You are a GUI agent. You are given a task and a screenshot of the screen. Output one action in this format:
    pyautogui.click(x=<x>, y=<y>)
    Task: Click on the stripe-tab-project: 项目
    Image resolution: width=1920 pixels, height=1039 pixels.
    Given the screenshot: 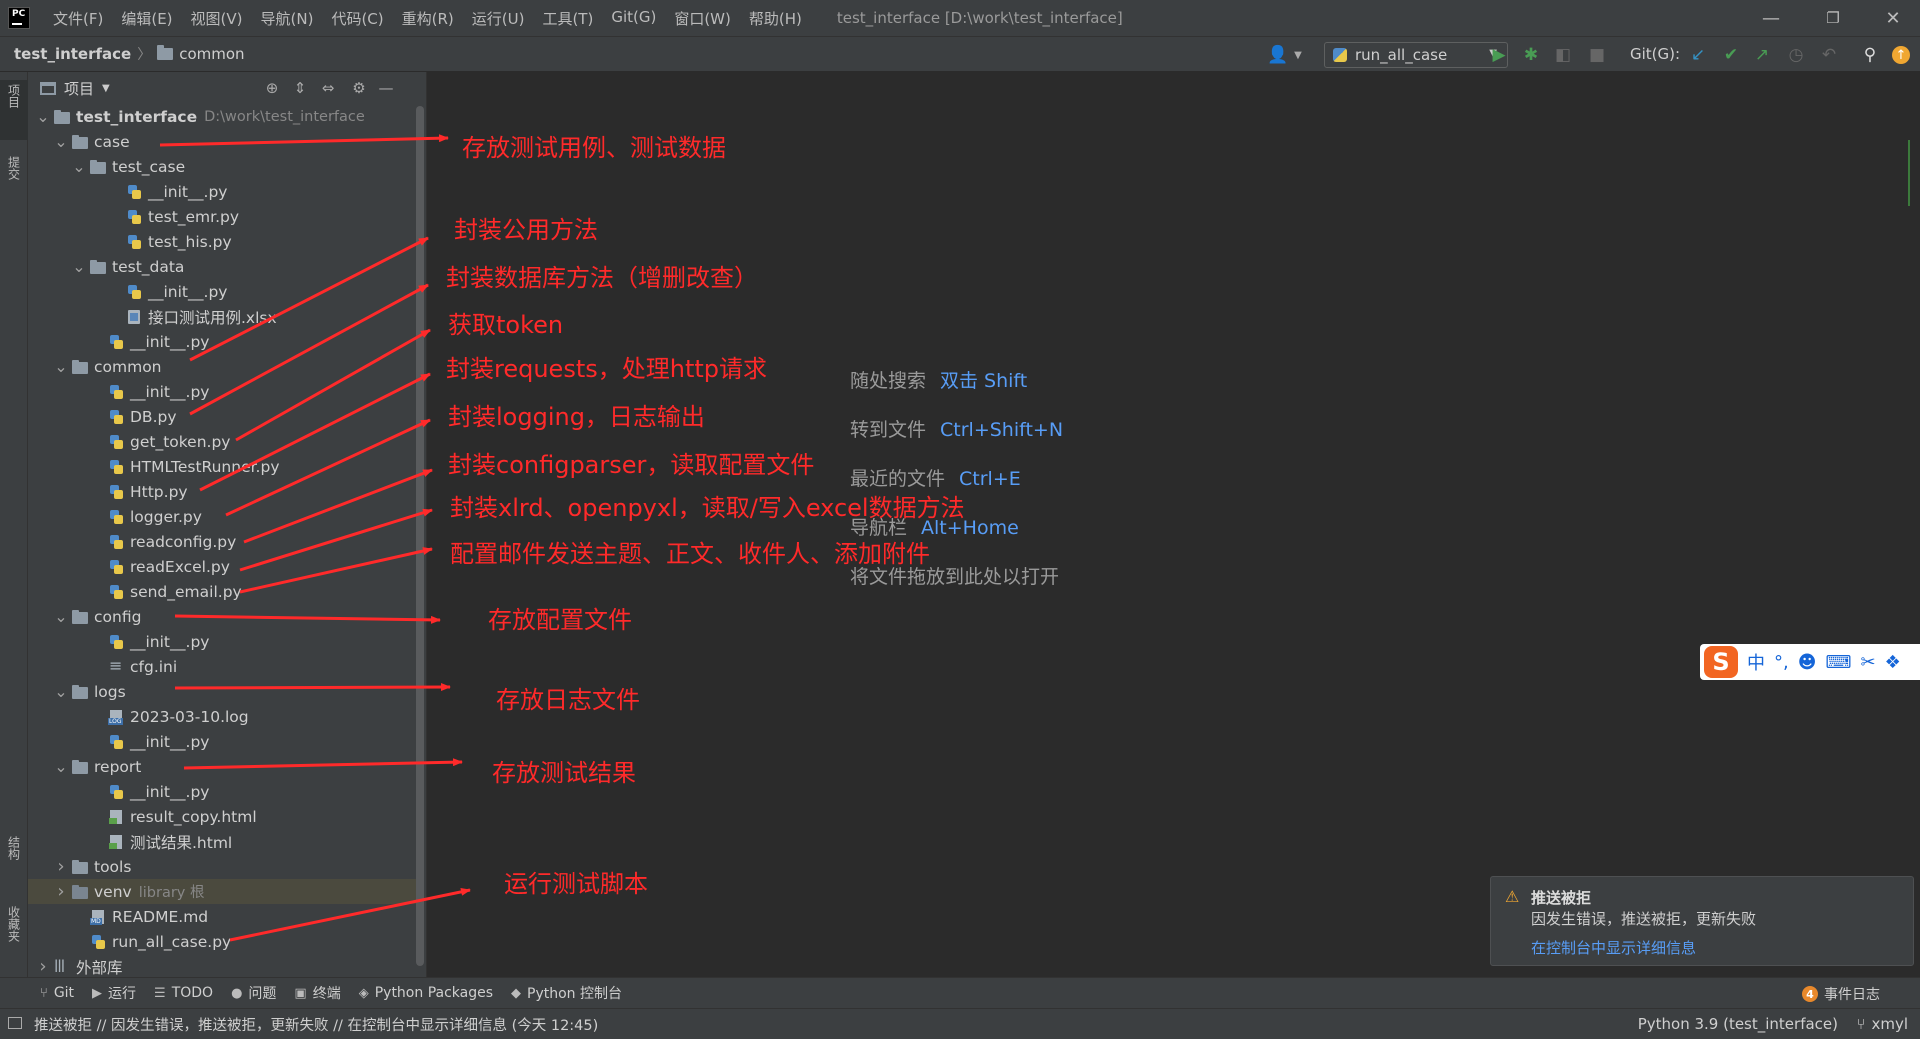 What is the action you would take?
    pyautogui.click(x=14, y=110)
    